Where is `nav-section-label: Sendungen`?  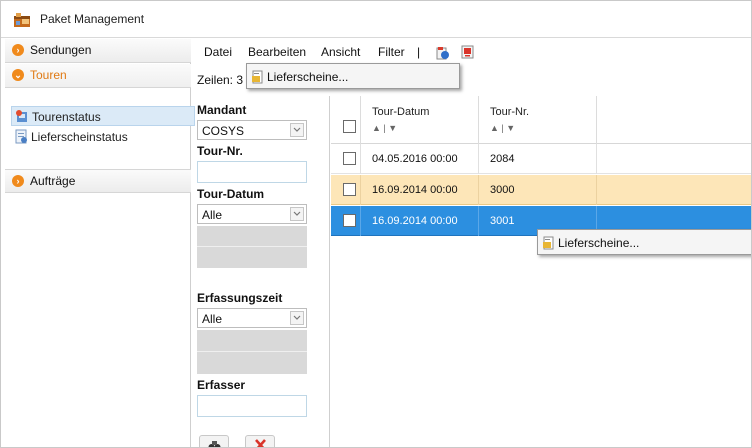 nav-section-label: Sendungen is located at coordinates (61, 50).